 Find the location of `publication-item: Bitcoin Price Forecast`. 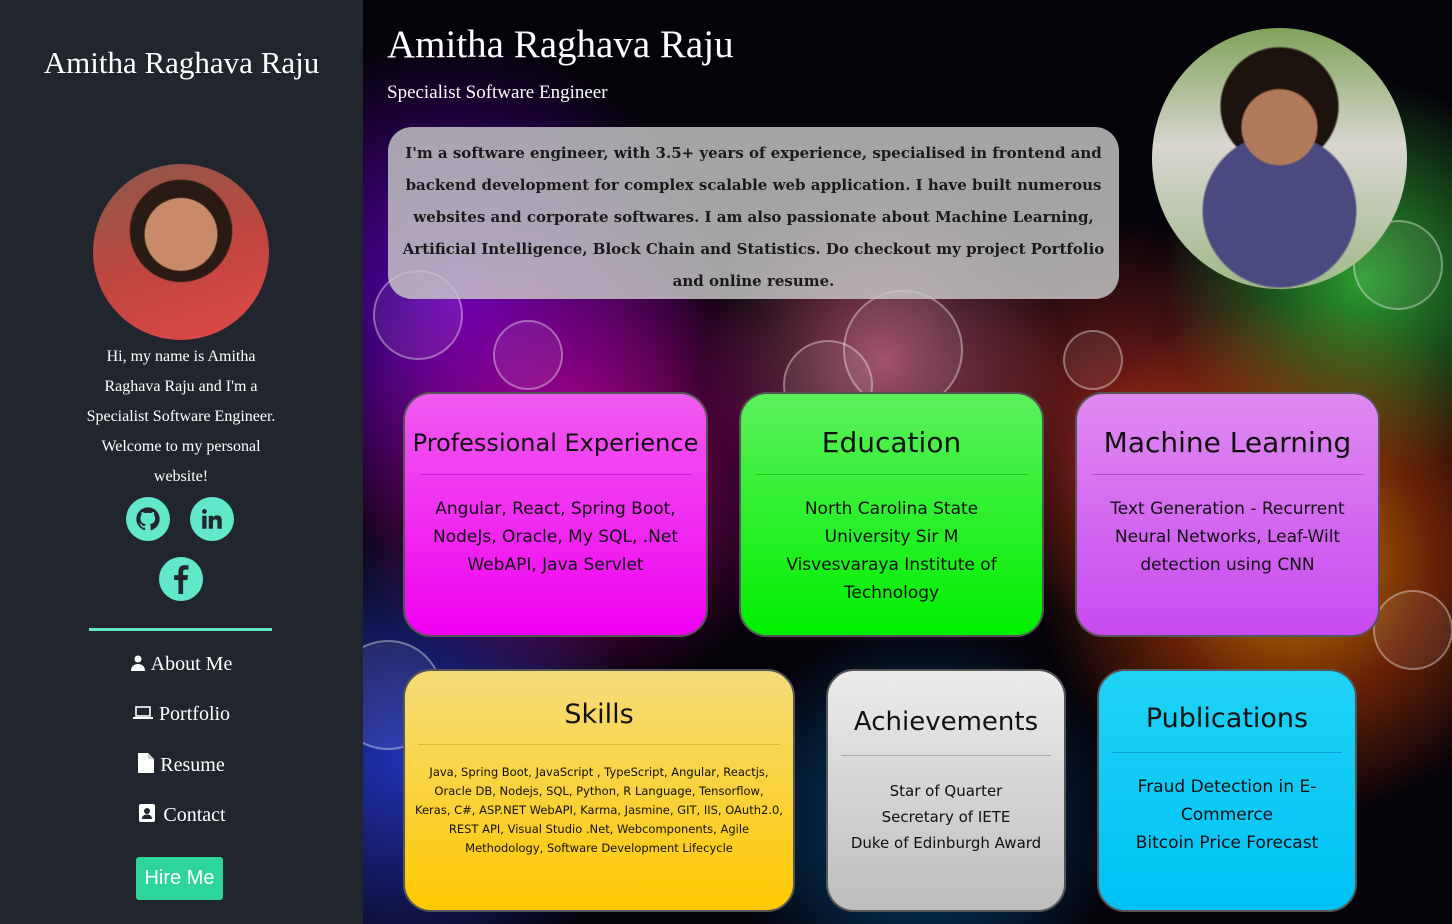

publication-item: Bitcoin Price Forecast is located at coordinates (1227, 843).